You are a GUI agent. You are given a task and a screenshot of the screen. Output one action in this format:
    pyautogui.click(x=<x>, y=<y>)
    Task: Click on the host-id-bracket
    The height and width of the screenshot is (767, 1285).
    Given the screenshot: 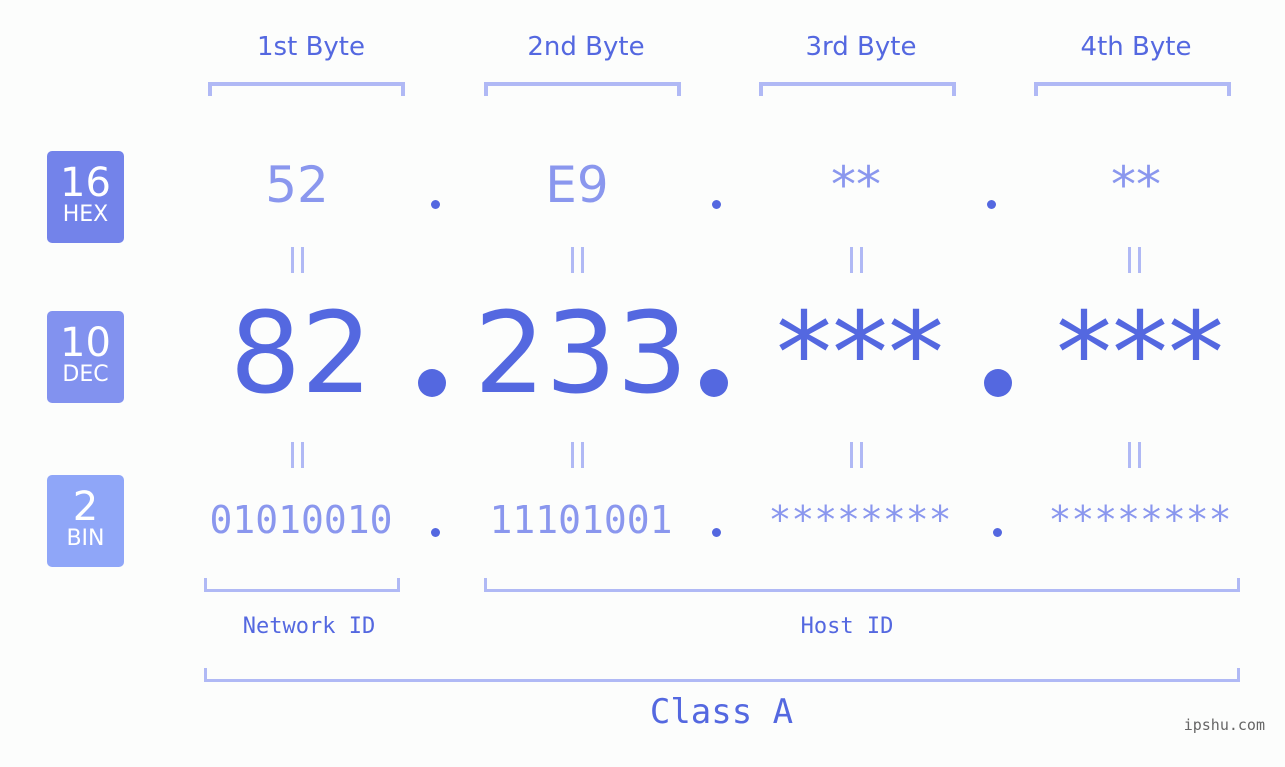 What is the action you would take?
    pyautogui.click(x=862, y=585)
    